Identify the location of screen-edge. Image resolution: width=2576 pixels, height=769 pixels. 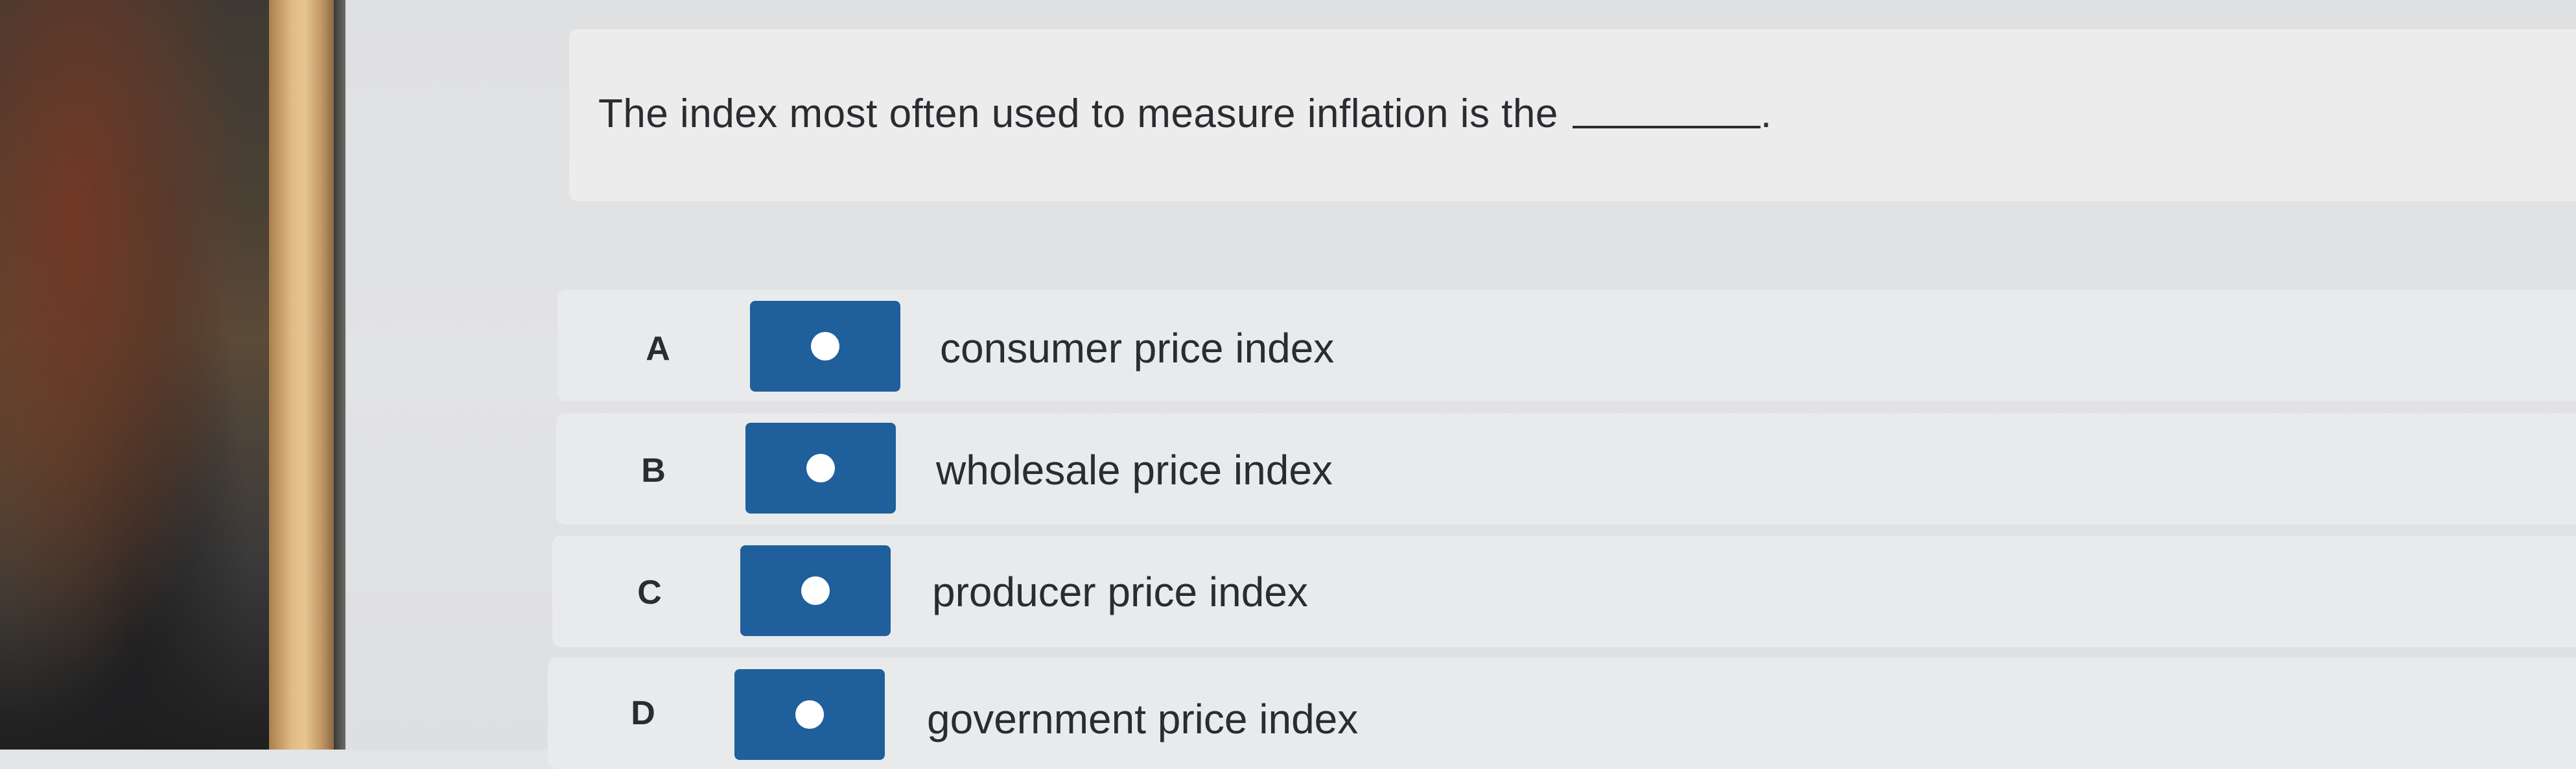
(339, 375).